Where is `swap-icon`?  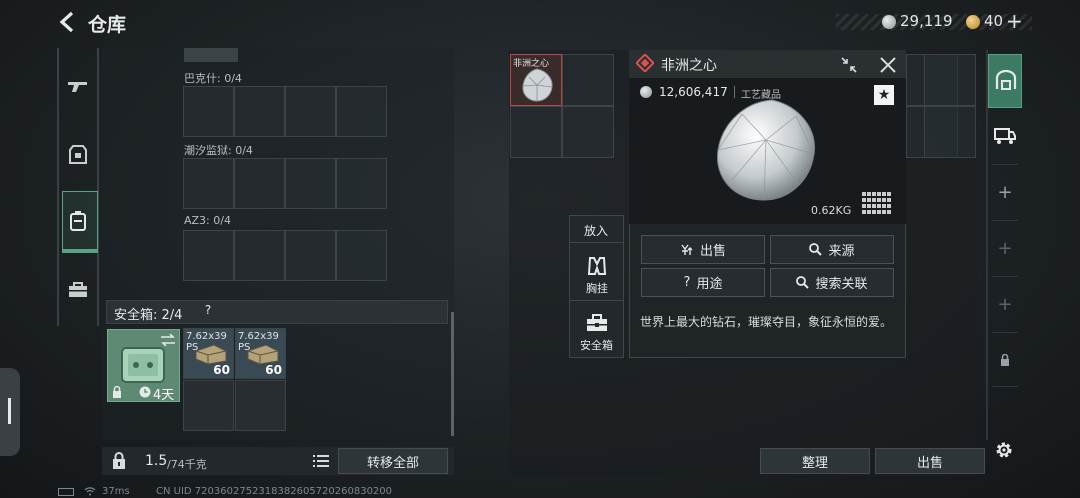 swap-icon is located at coordinates (168, 340).